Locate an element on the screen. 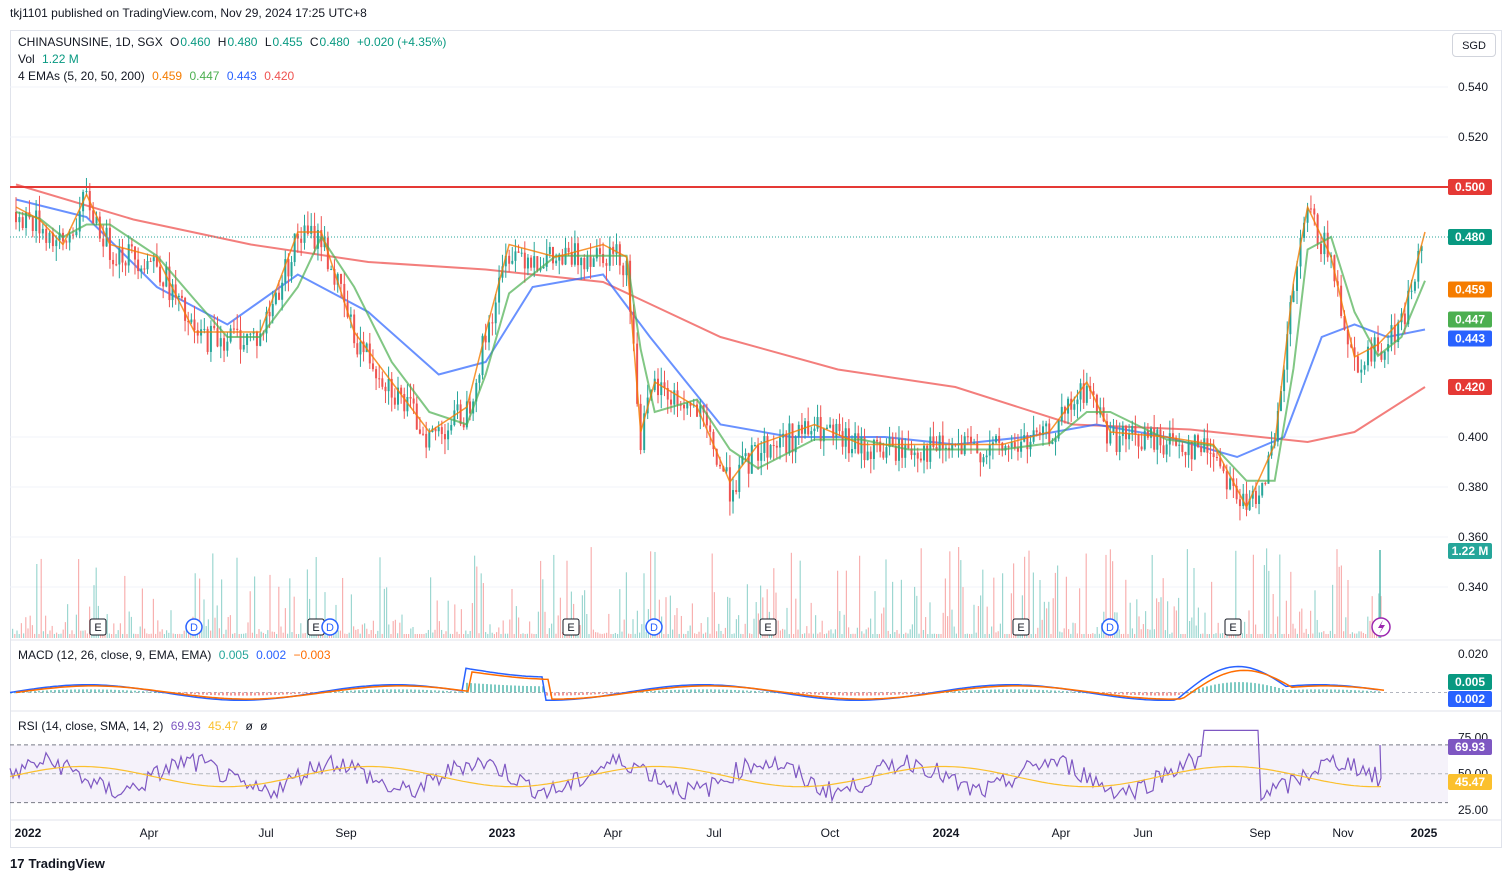 The width and height of the screenshot is (1512, 883). open-value: 0.460 is located at coordinates (195, 42).